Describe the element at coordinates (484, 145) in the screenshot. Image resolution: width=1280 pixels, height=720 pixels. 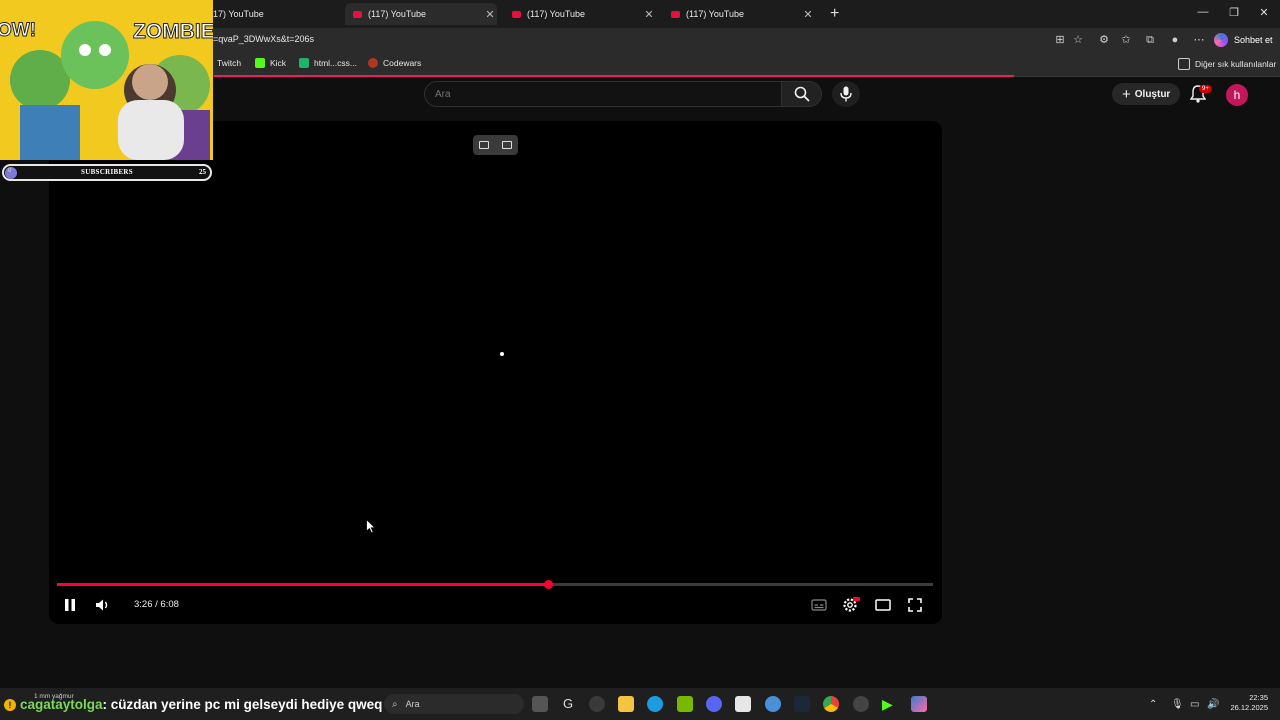
I see `miniplayer-icon` at that location.